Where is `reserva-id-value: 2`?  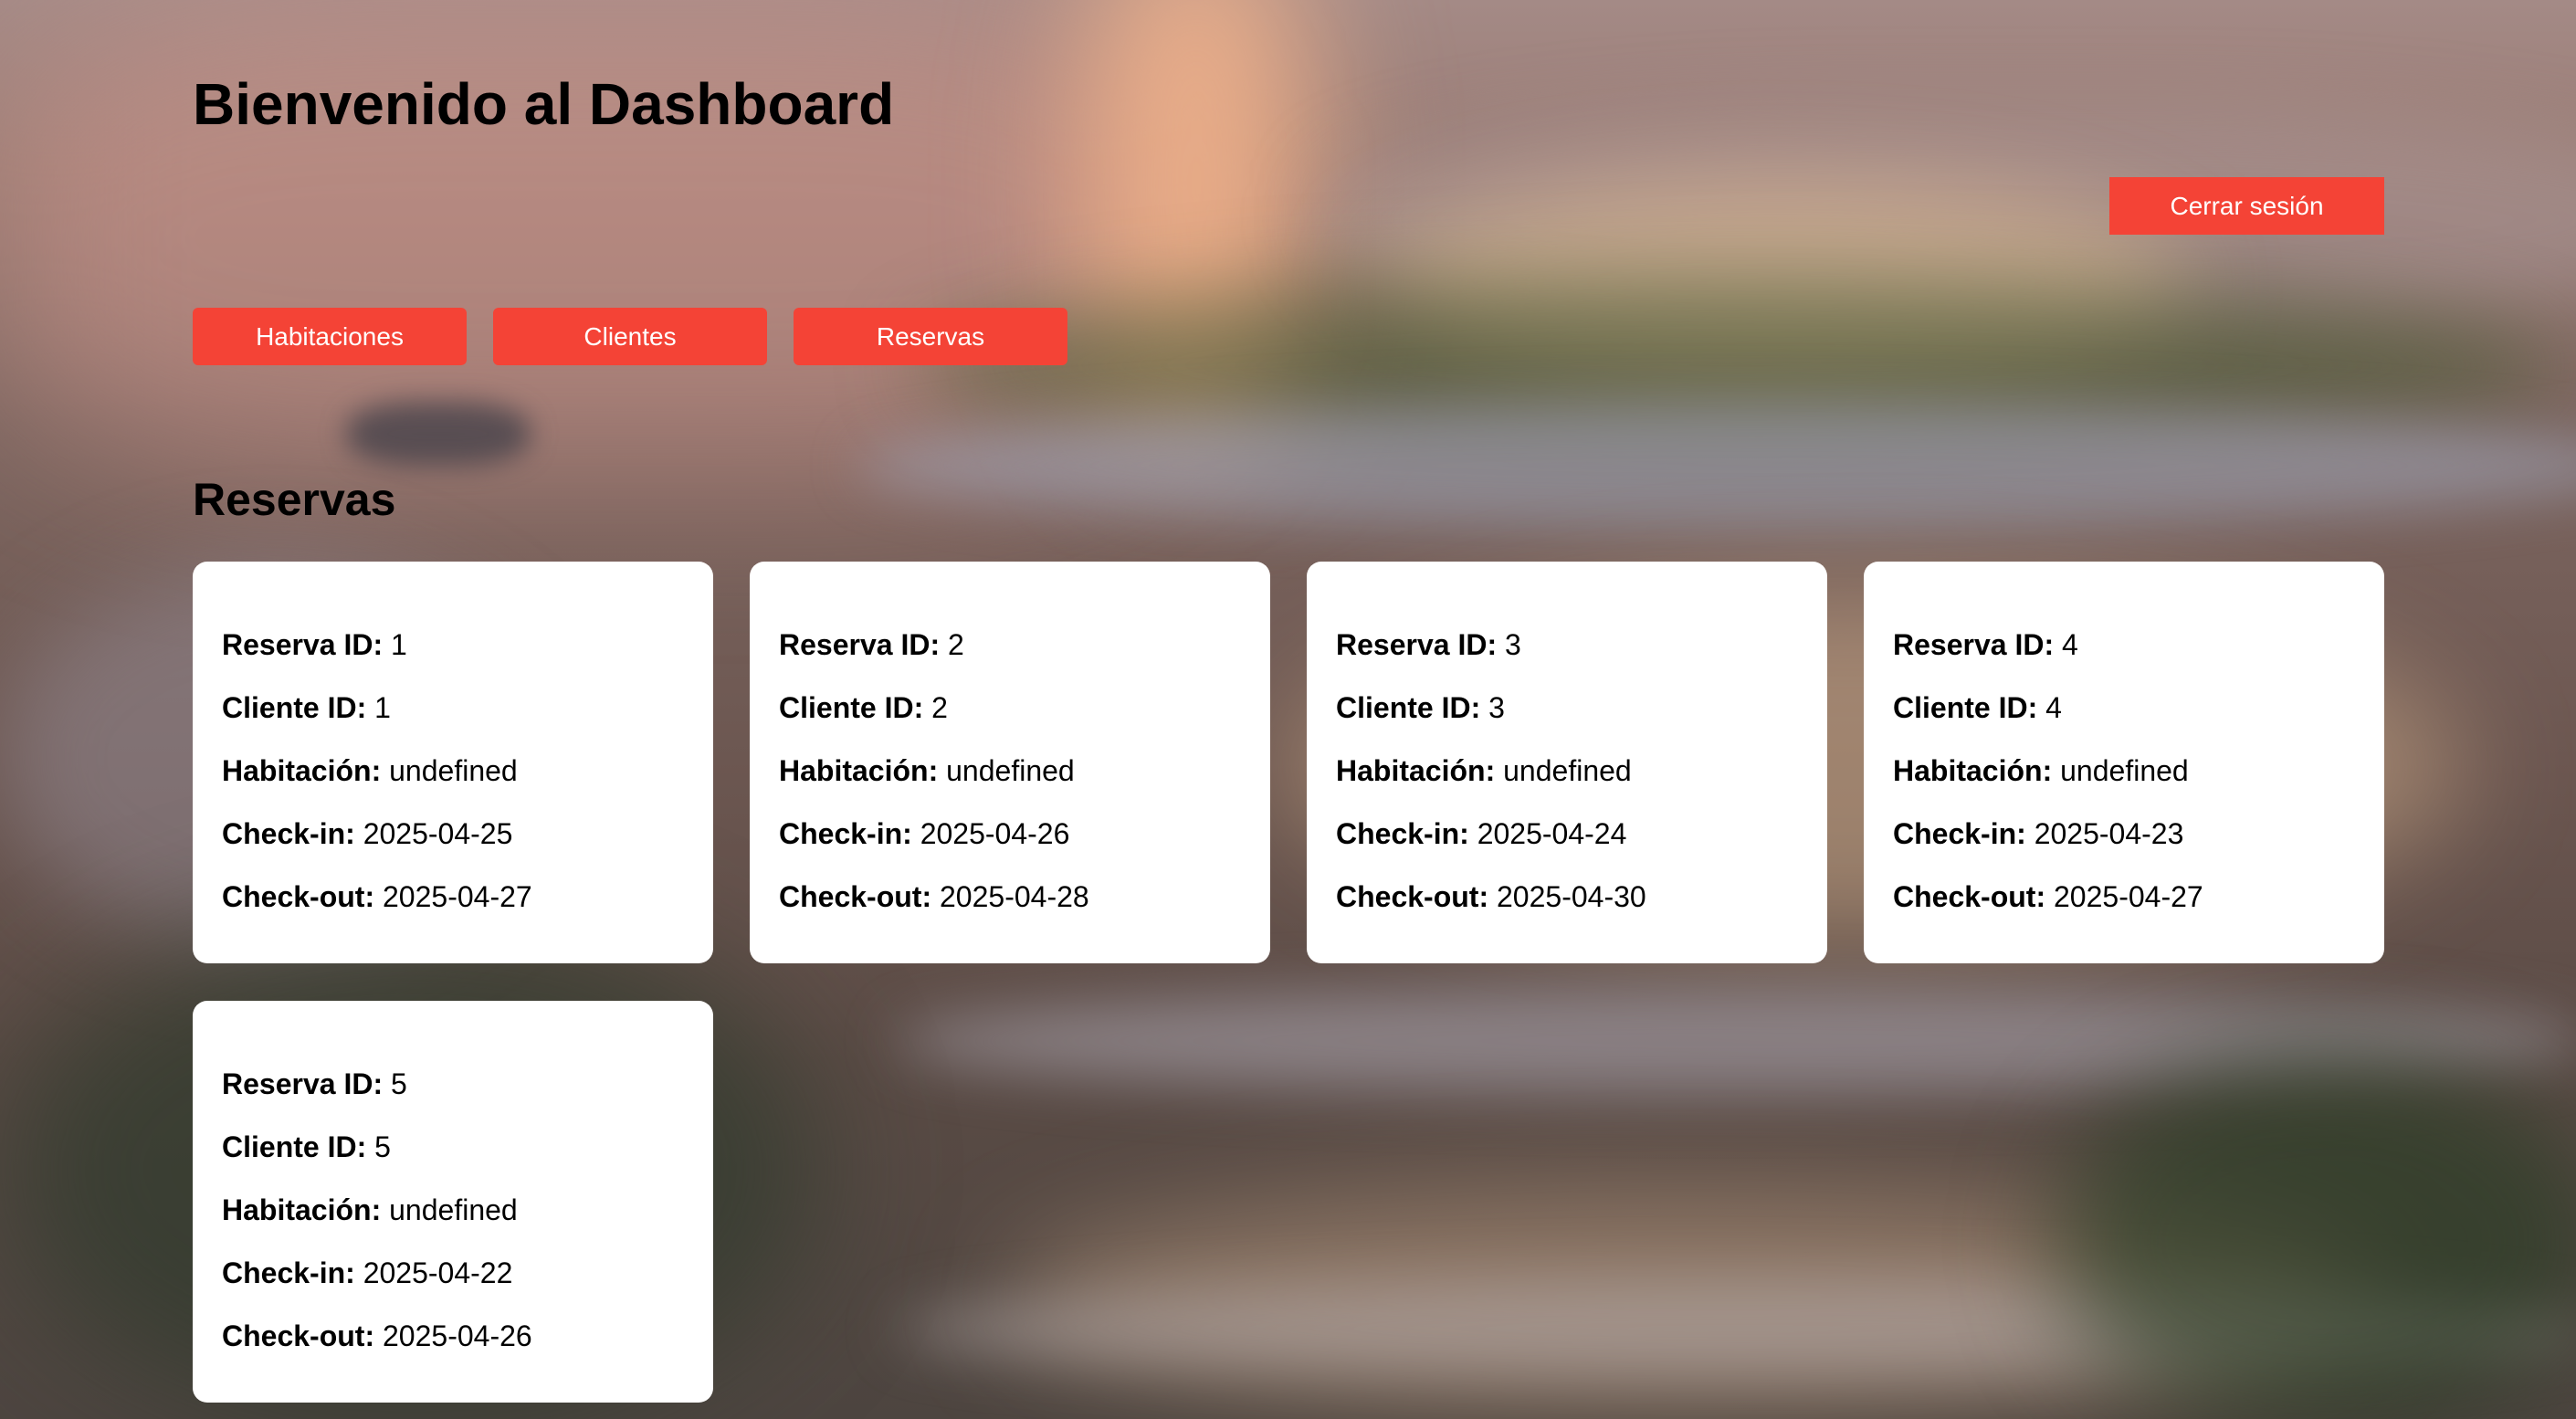
reserva-id-value: 2 is located at coordinates (955, 644).